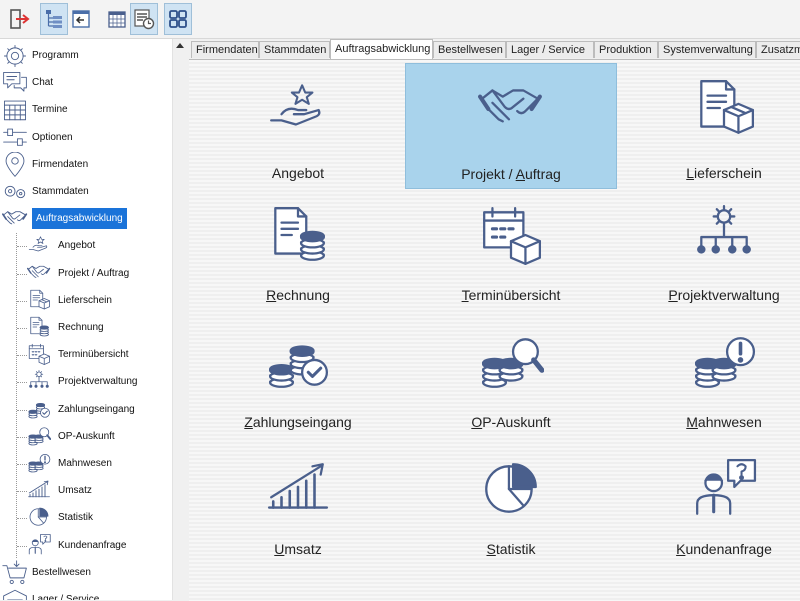 The width and height of the screenshot is (800, 601). I want to click on tree-icon, so click(54, 19).